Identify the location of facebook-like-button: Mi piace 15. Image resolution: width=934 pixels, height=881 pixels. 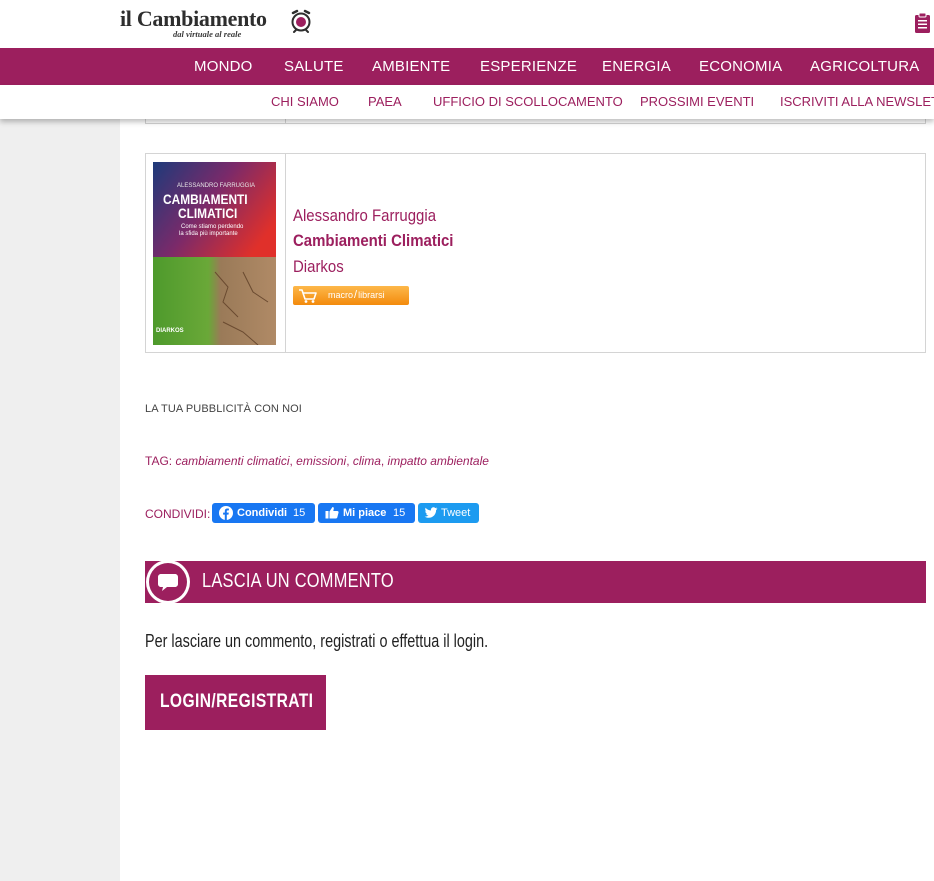
(366, 513).